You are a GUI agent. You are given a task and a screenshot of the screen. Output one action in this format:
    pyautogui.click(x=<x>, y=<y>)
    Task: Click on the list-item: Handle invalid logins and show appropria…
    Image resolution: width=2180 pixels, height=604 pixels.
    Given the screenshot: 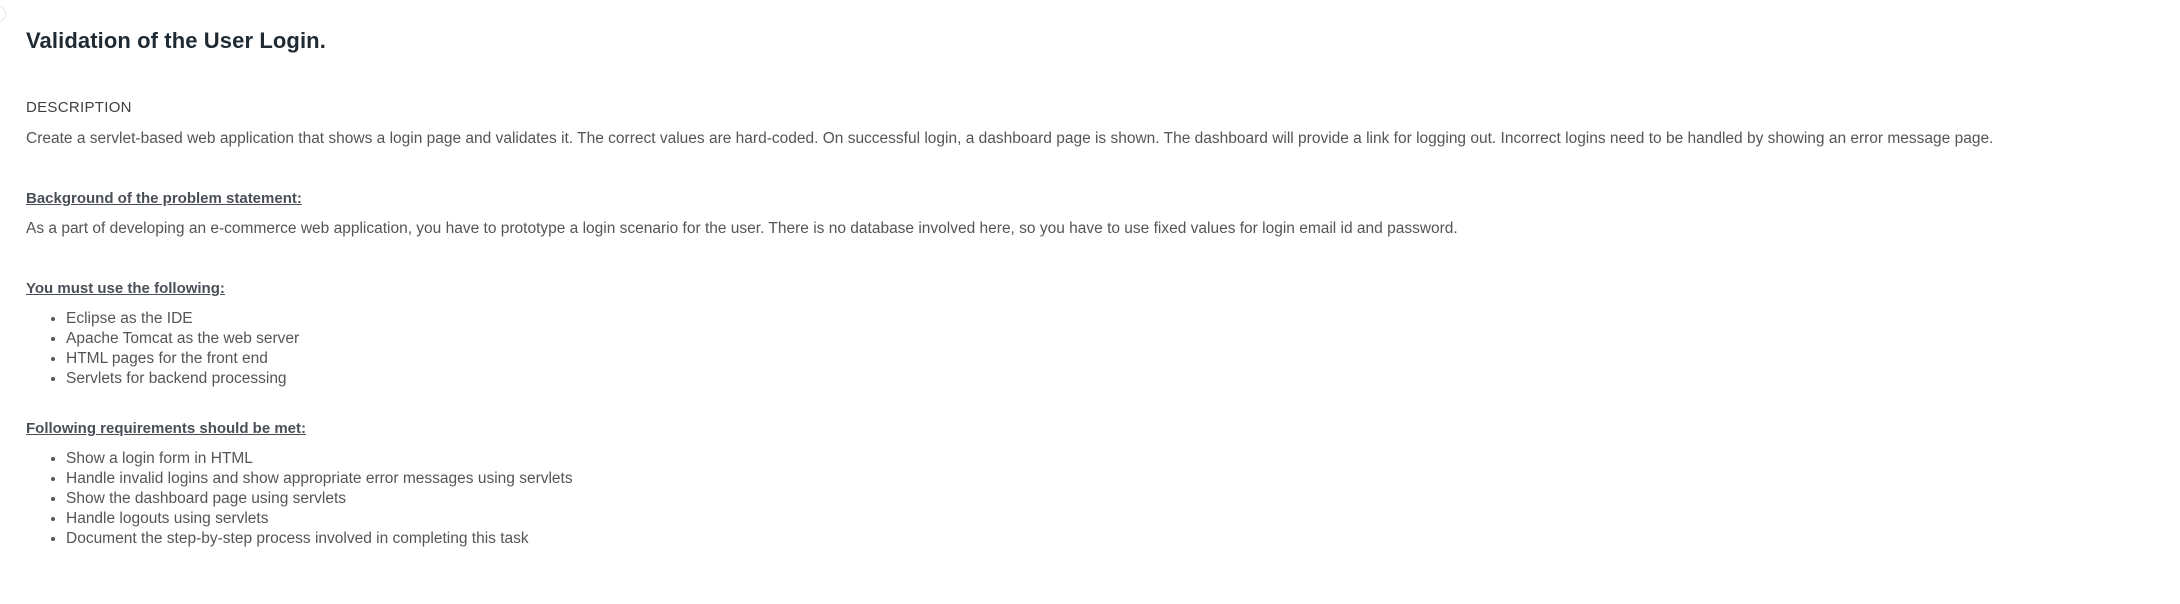 What is the action you would take?
    pyautogui.click(x=319, y=479)
    